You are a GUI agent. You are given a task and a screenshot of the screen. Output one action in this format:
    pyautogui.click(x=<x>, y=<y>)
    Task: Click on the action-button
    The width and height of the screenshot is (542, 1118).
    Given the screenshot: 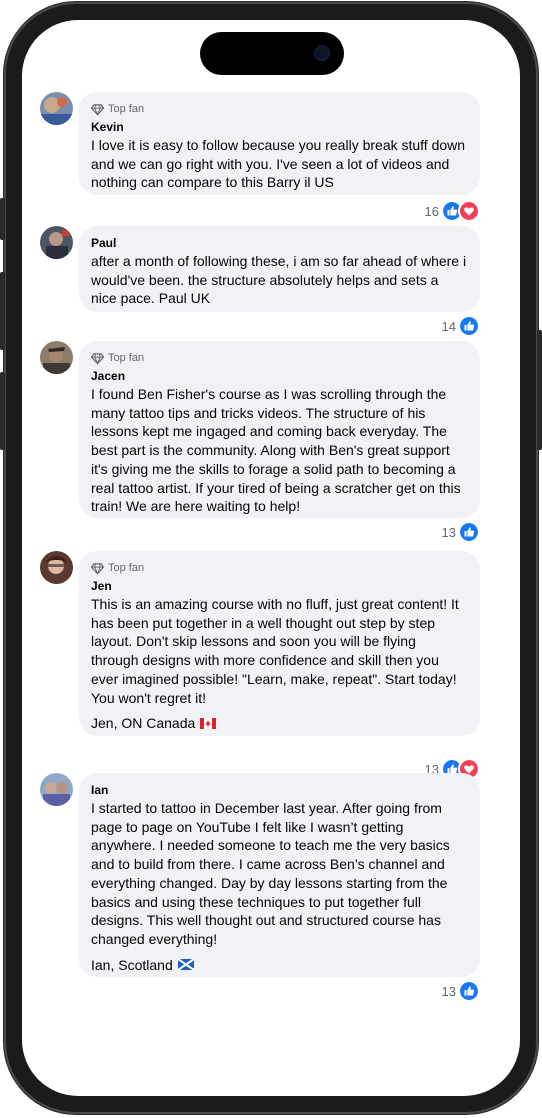 What is the action you would take?
    pyautogui.click(x=2, y=219)
    